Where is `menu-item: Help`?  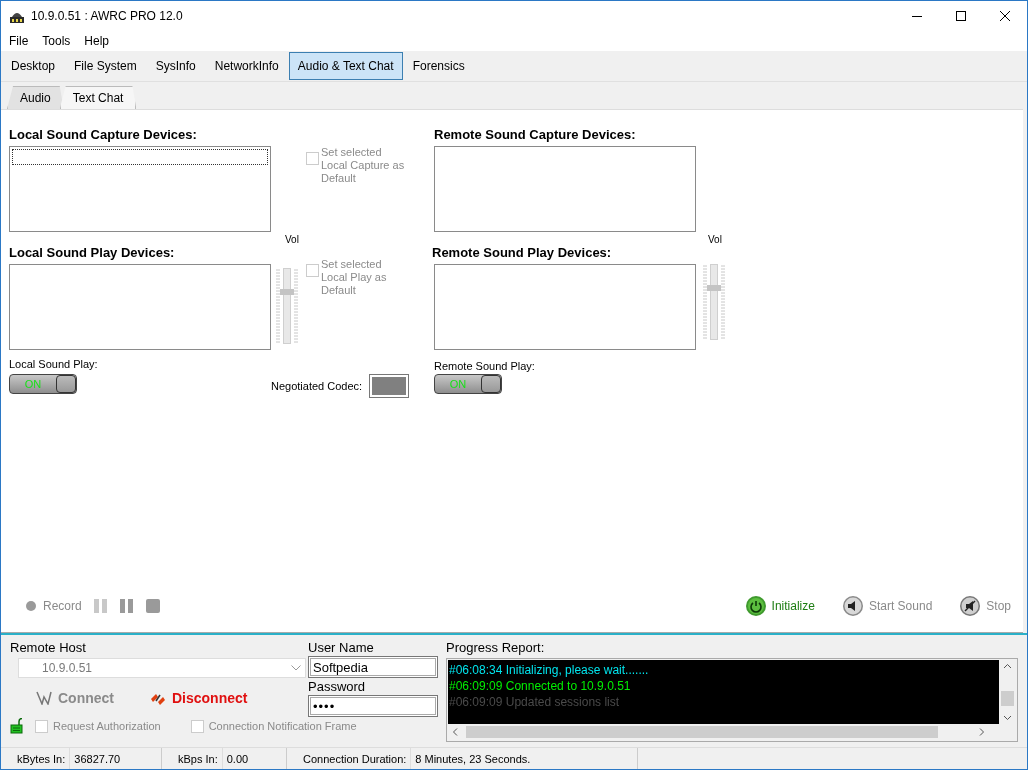 menu-item: Help is located at coordinates (97, 41).